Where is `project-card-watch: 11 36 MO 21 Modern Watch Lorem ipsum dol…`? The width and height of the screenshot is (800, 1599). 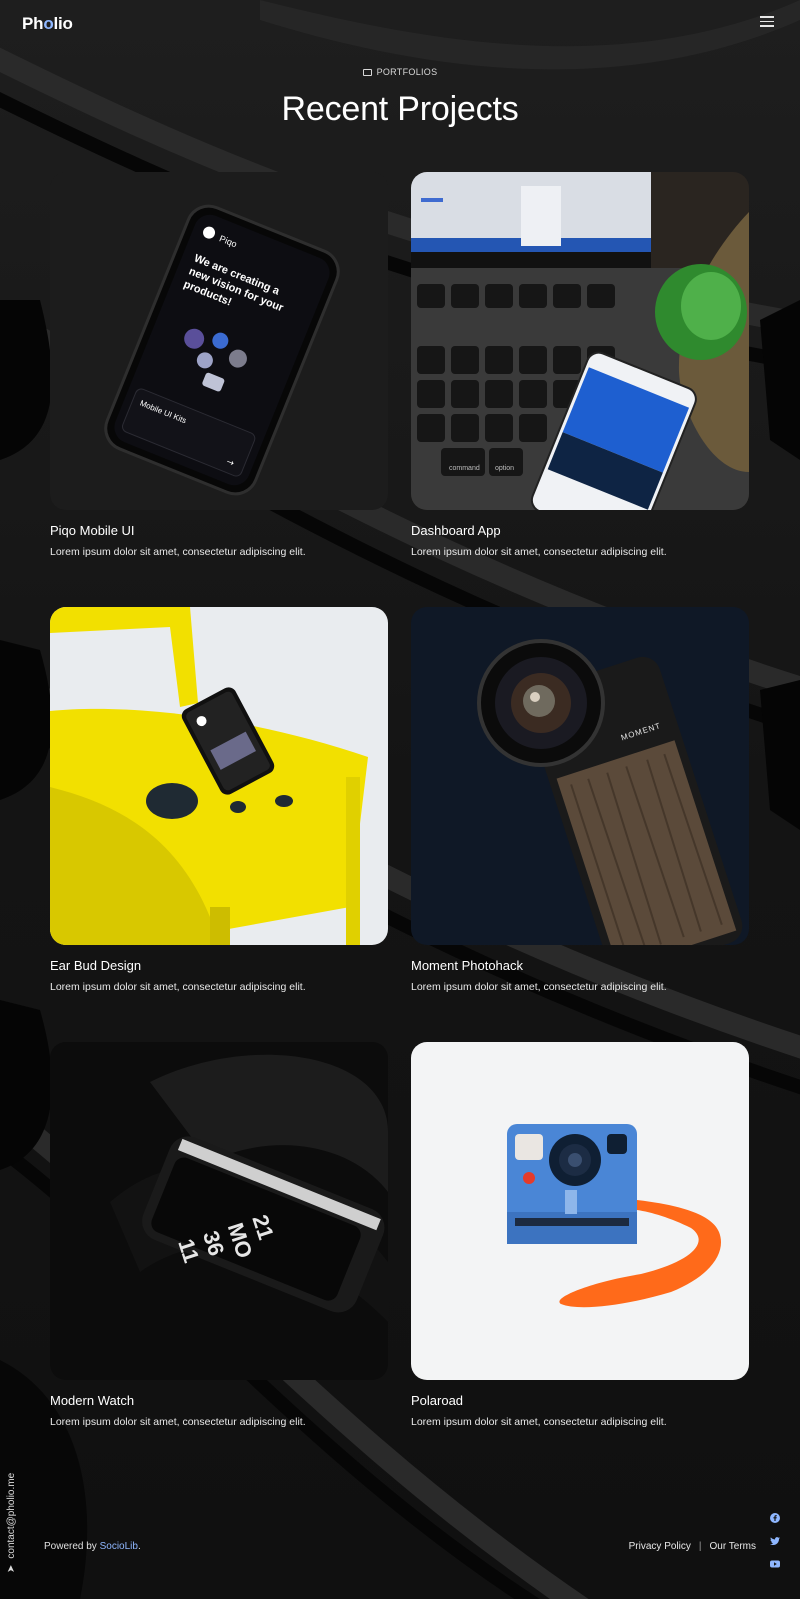 project-card-watch: 11 36 MO 21 Modern Watch Lorem ipsum dol… is located at coordinates (219, 1235).